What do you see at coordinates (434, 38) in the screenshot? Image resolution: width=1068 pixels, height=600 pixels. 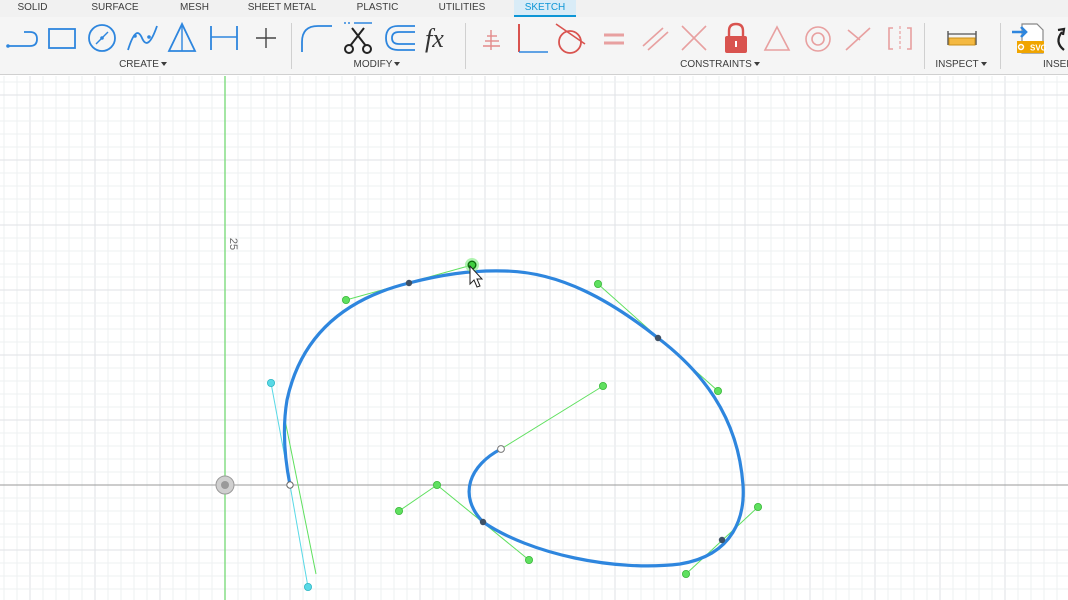 I see `fx-label: fx` at bounding box center [434, 38].